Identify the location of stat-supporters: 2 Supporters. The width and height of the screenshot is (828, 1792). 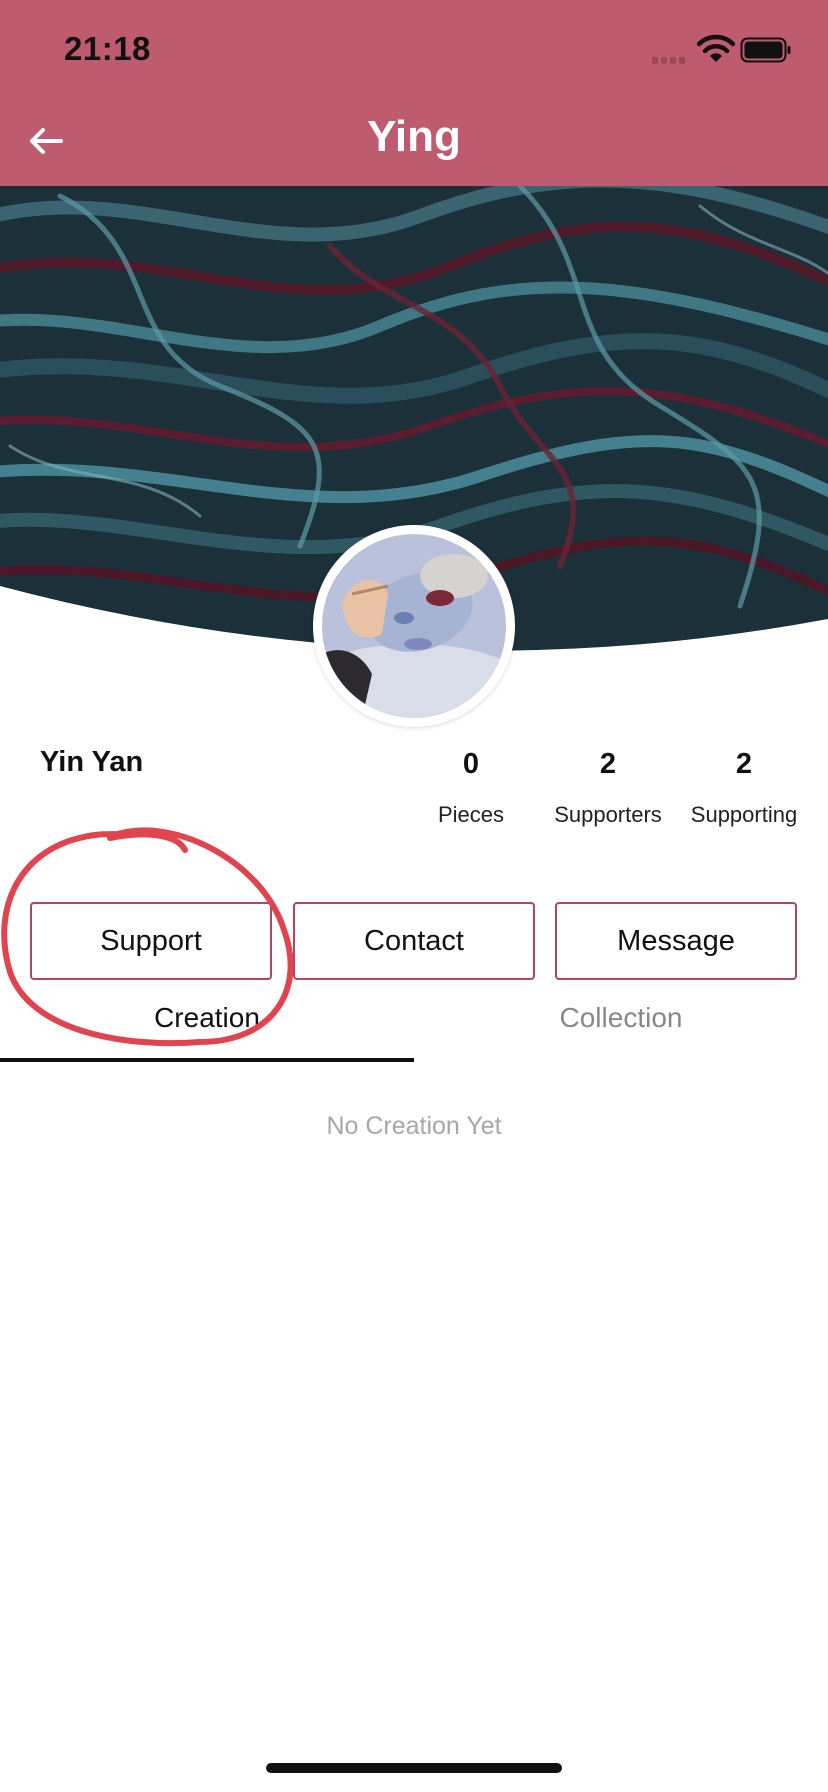
(608, 787).